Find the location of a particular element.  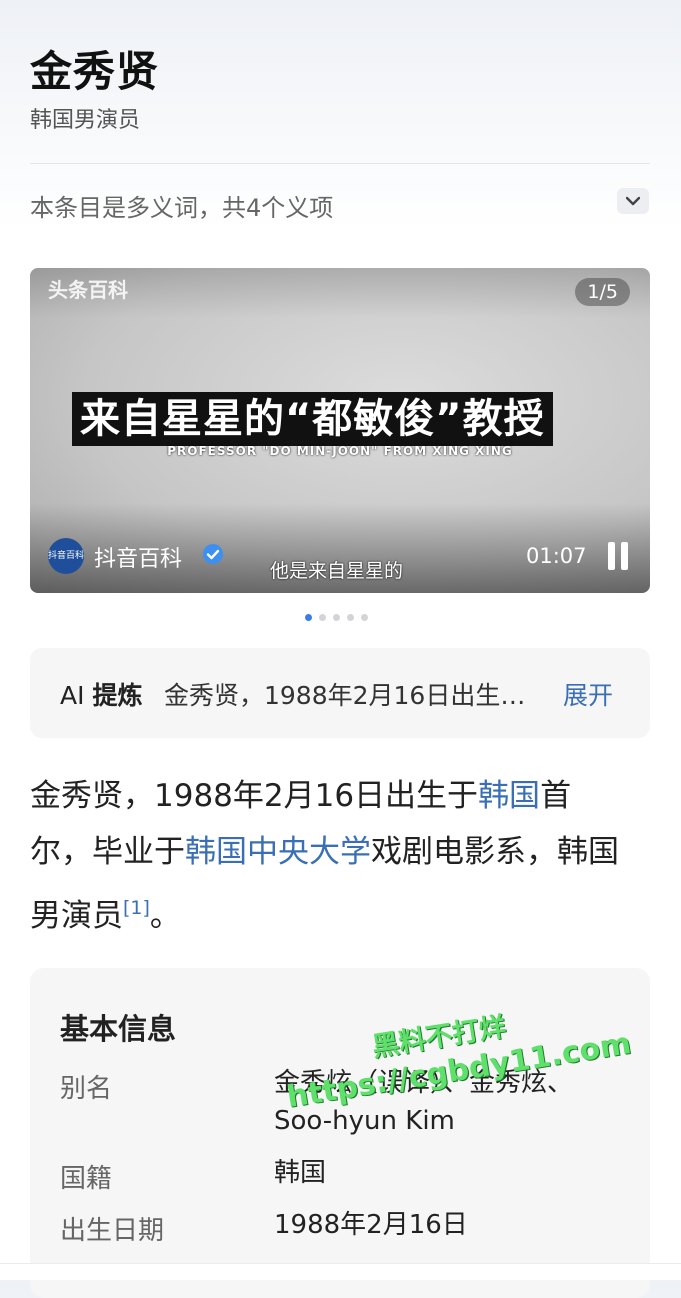

source-avatar-text: 抖音百科 is located at coordinates (66, 555).